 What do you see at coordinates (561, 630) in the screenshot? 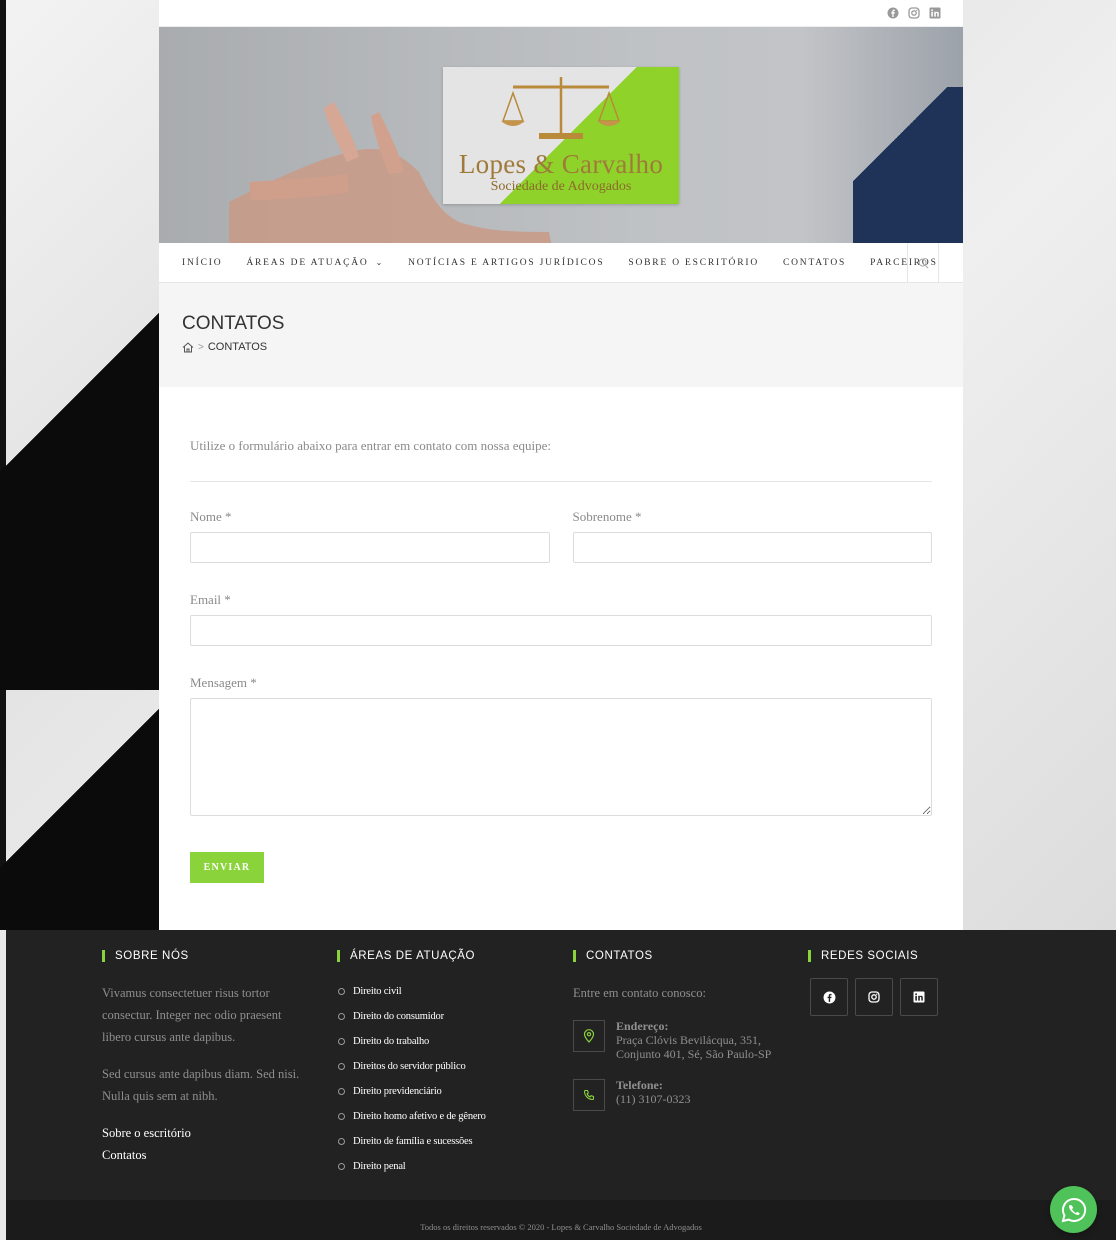
I see `email-field` at bounding box center [561, 630].